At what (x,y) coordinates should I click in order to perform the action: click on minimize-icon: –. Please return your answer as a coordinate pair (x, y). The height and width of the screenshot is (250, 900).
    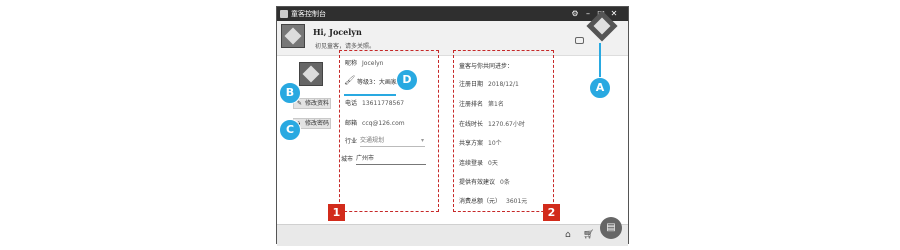
    Looking at the image, I should click on (588, 13).